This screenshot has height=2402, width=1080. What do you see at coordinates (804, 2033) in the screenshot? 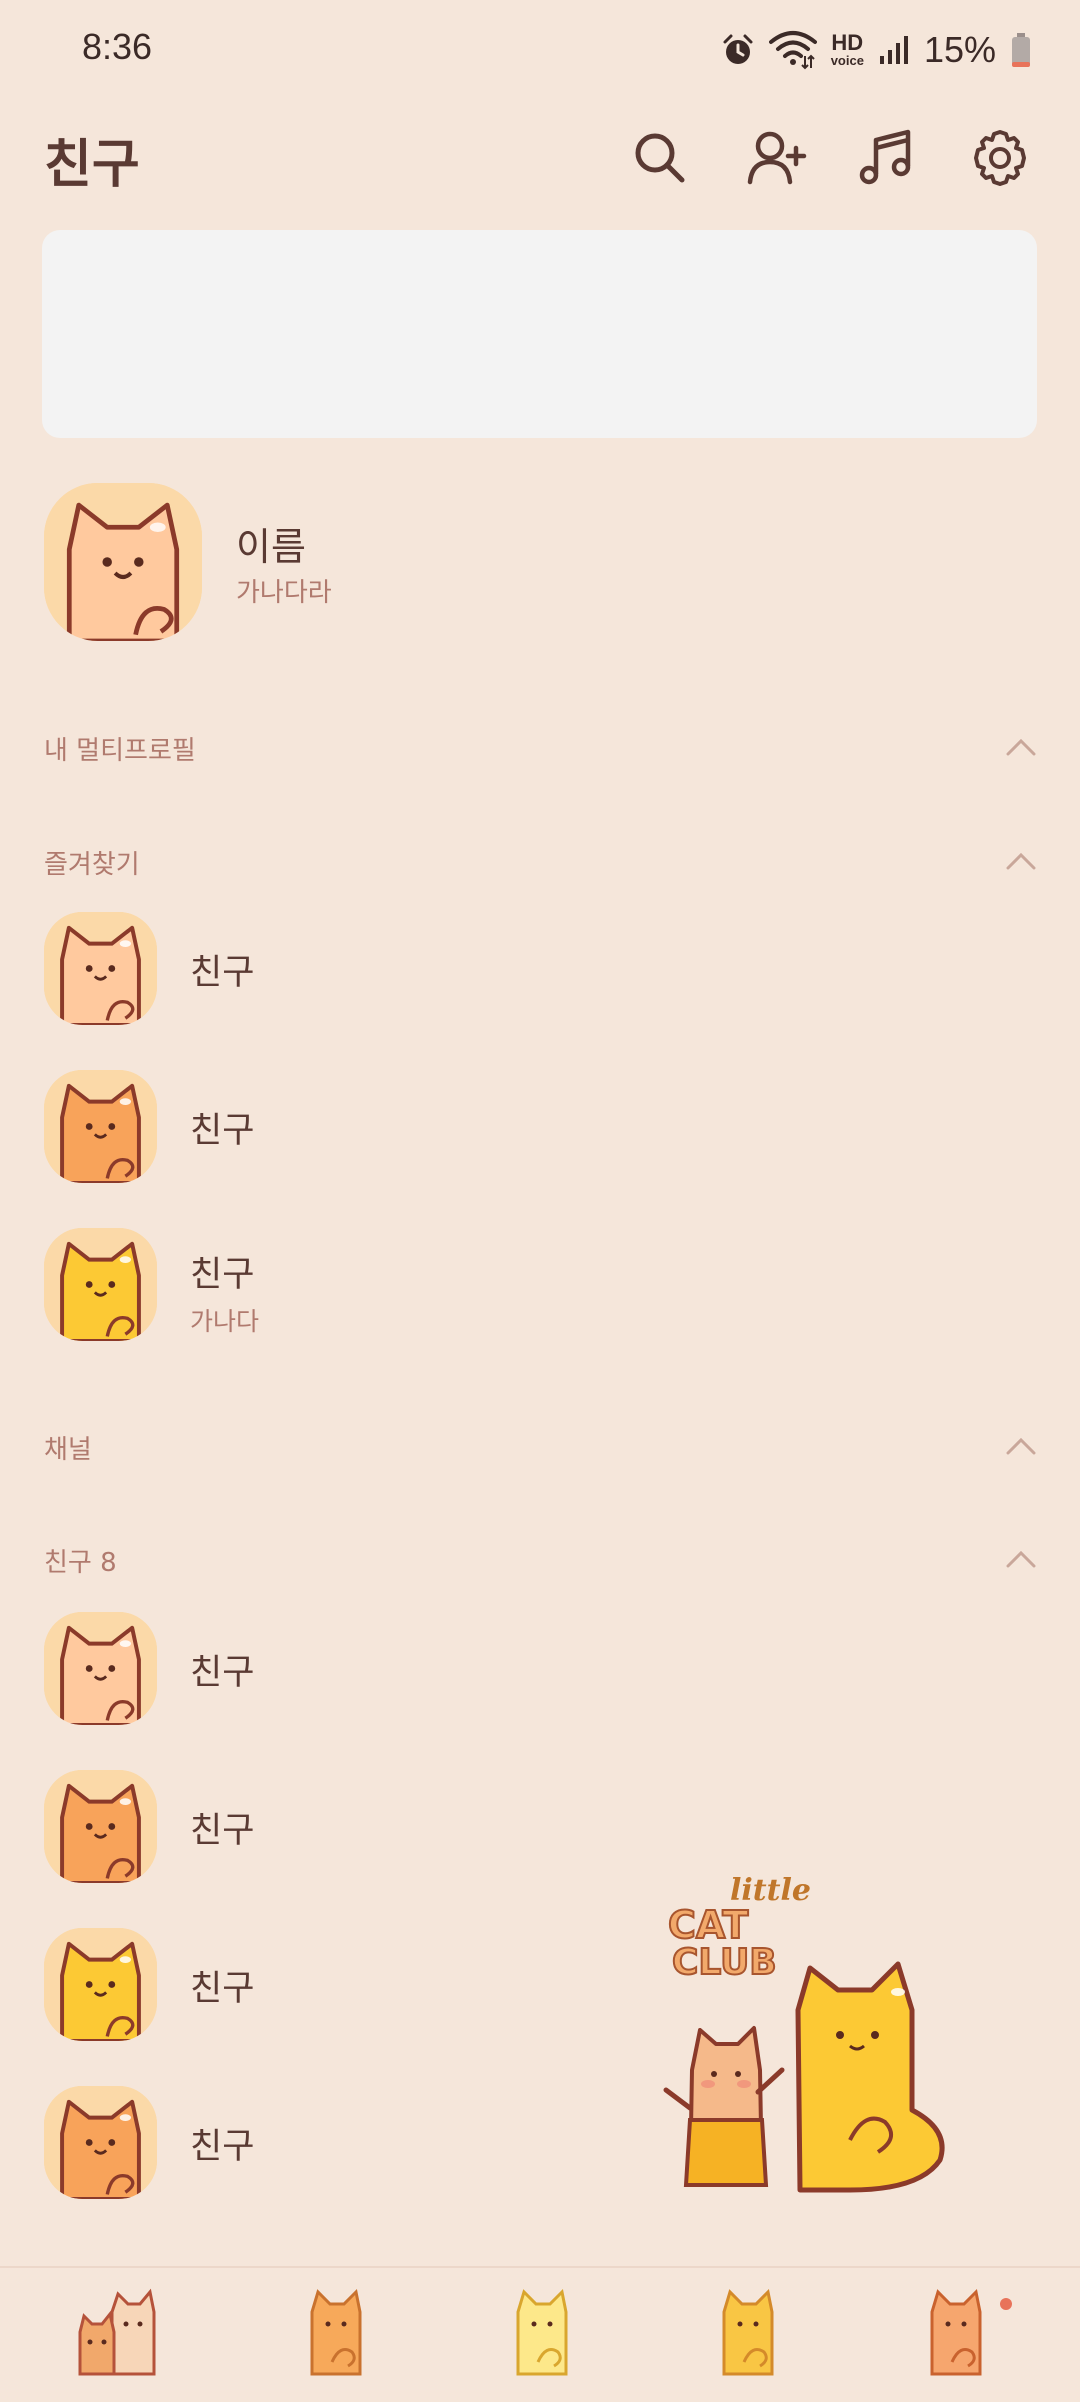
I see `cat-club-artwork: little CAT CLUB` at bounding box center [804, 2033].